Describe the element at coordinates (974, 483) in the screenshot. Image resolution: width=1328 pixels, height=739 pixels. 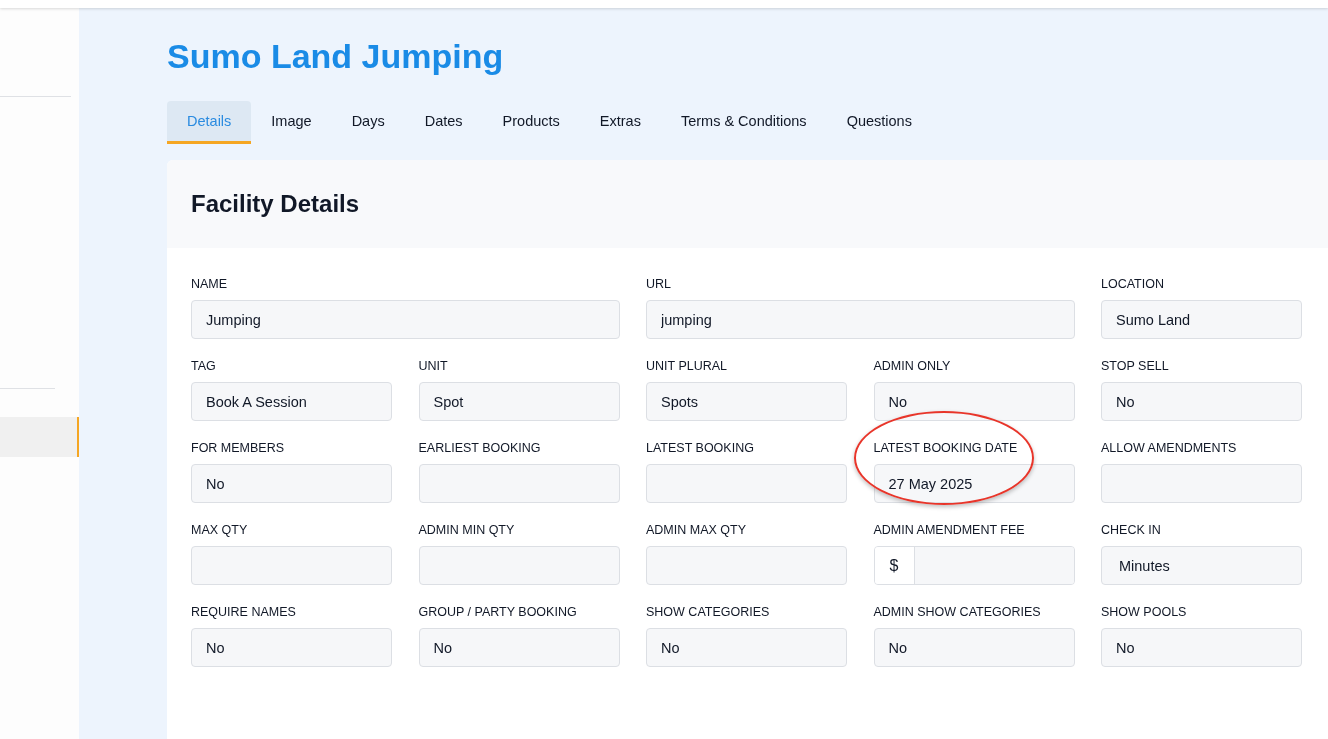
I see `input-field: 27 May 2025` at that location.